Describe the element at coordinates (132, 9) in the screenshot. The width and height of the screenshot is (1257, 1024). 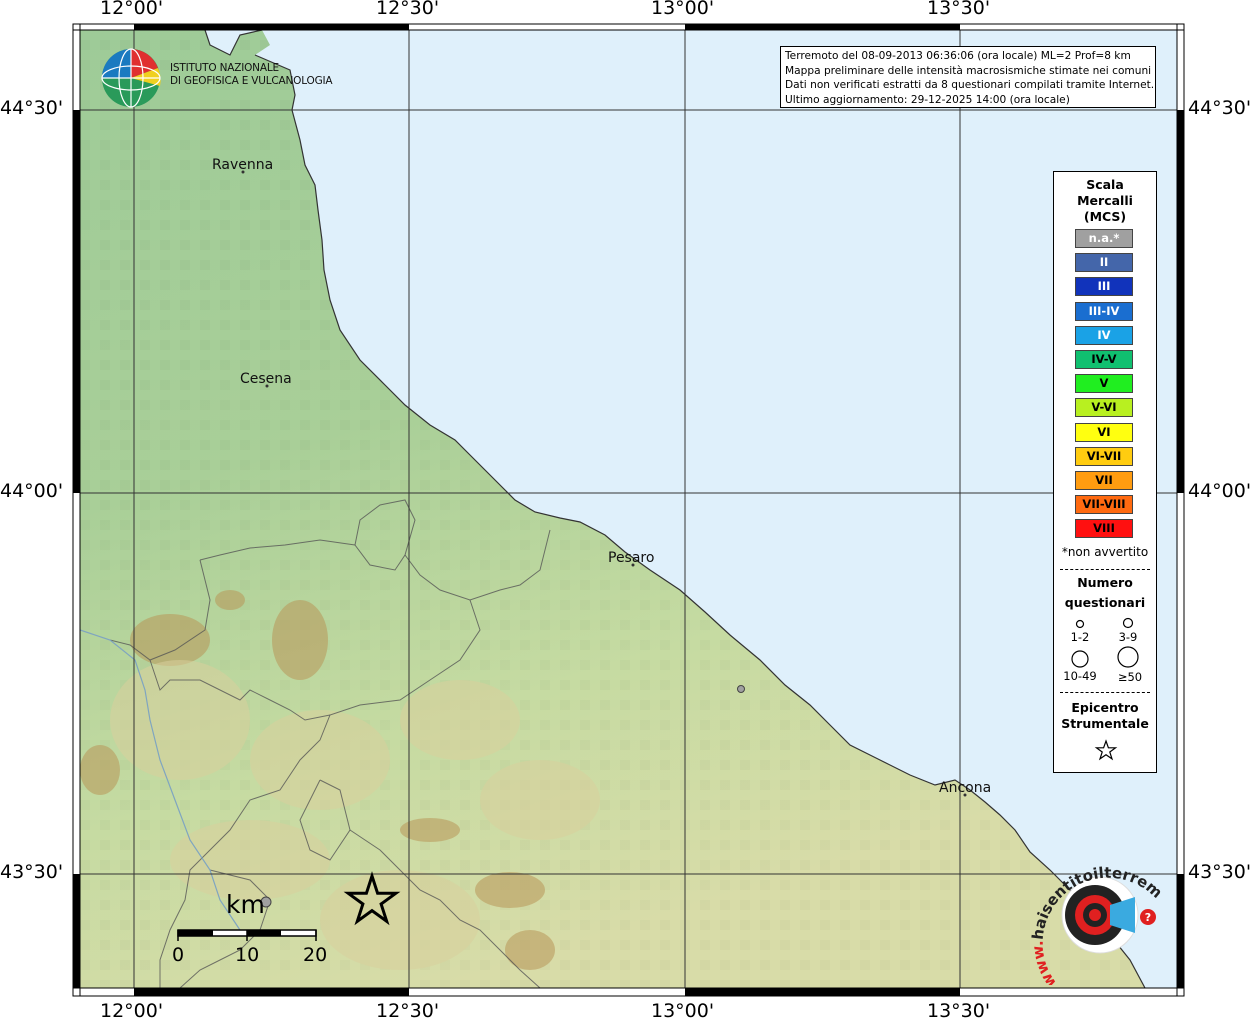
I see `tick-lon-top: 12°00'` at that location.